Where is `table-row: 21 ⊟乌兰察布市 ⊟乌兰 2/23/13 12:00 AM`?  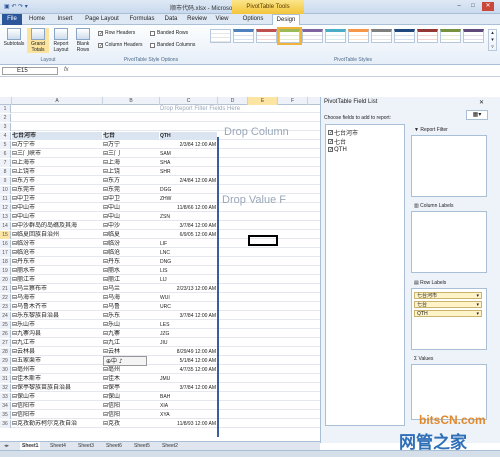
table-row: 21 ⊟乌兰察布市 ⊟乌兰 2/23/13 12:00 AM is located at coordinates (160, 289).